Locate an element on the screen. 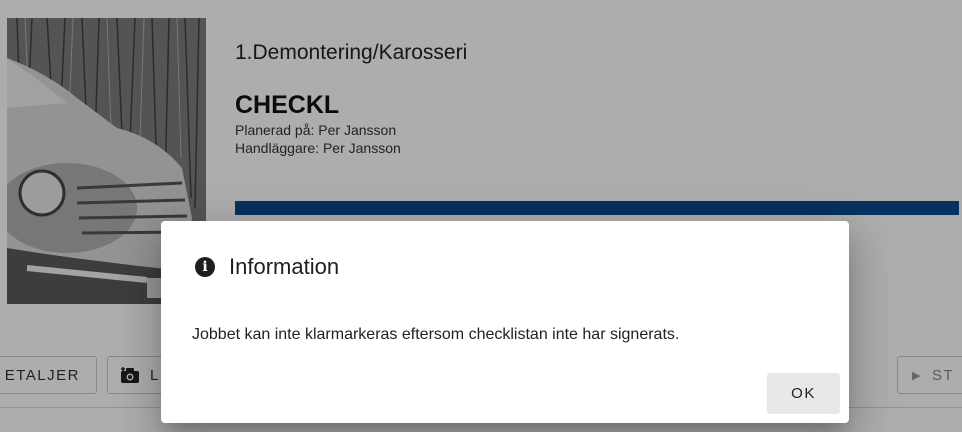  info-icon: i is located at coordinates (205, 267).